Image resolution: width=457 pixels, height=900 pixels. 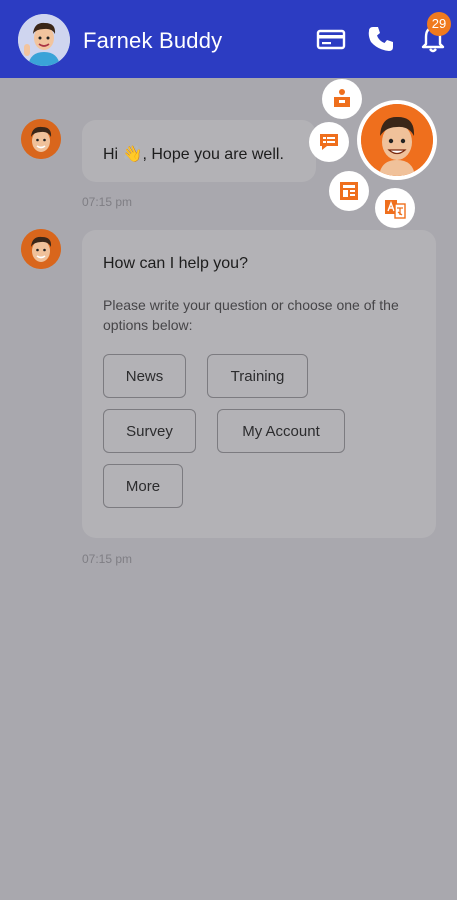 I want to click on option-more-button: More, so click(x=143, y=486).